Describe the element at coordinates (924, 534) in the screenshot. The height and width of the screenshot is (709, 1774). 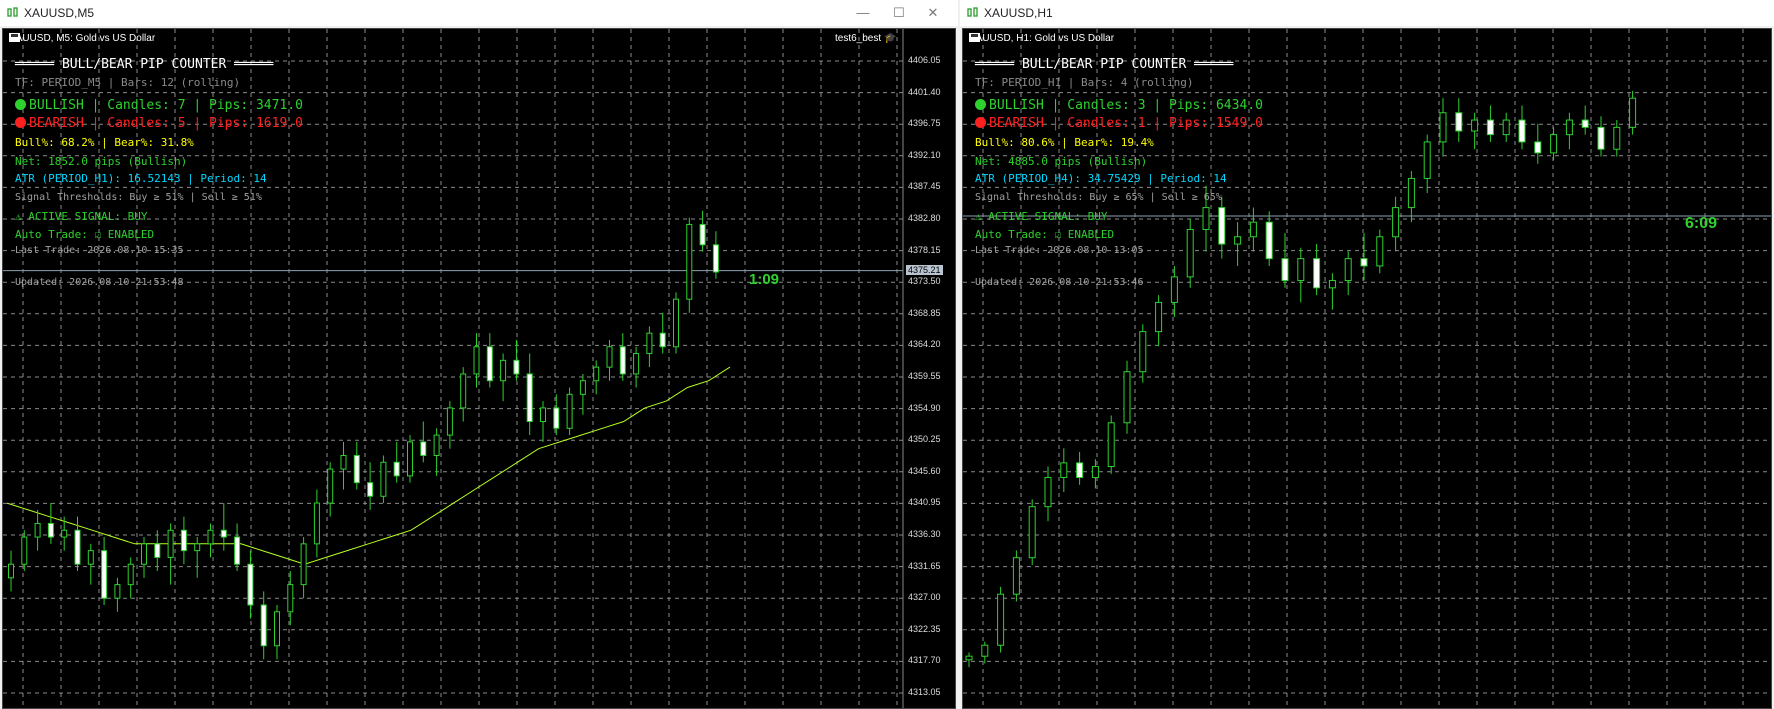
I see `price-axis-label: 4336.30` at that location.